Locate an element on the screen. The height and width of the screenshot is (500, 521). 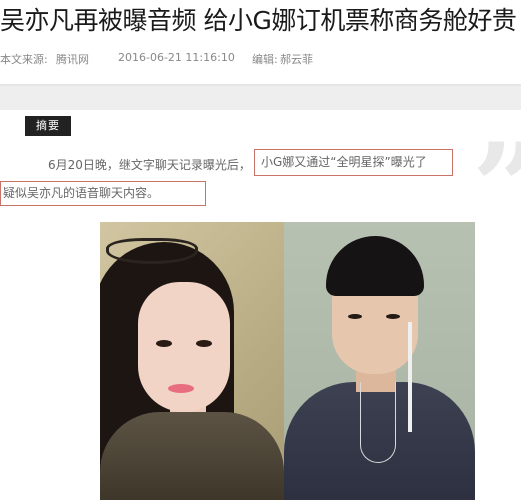
article-headline: 吴亦凡再被曝音频 给小G娜订机票称商务舱好贵 is located at coordinates (258, 20).